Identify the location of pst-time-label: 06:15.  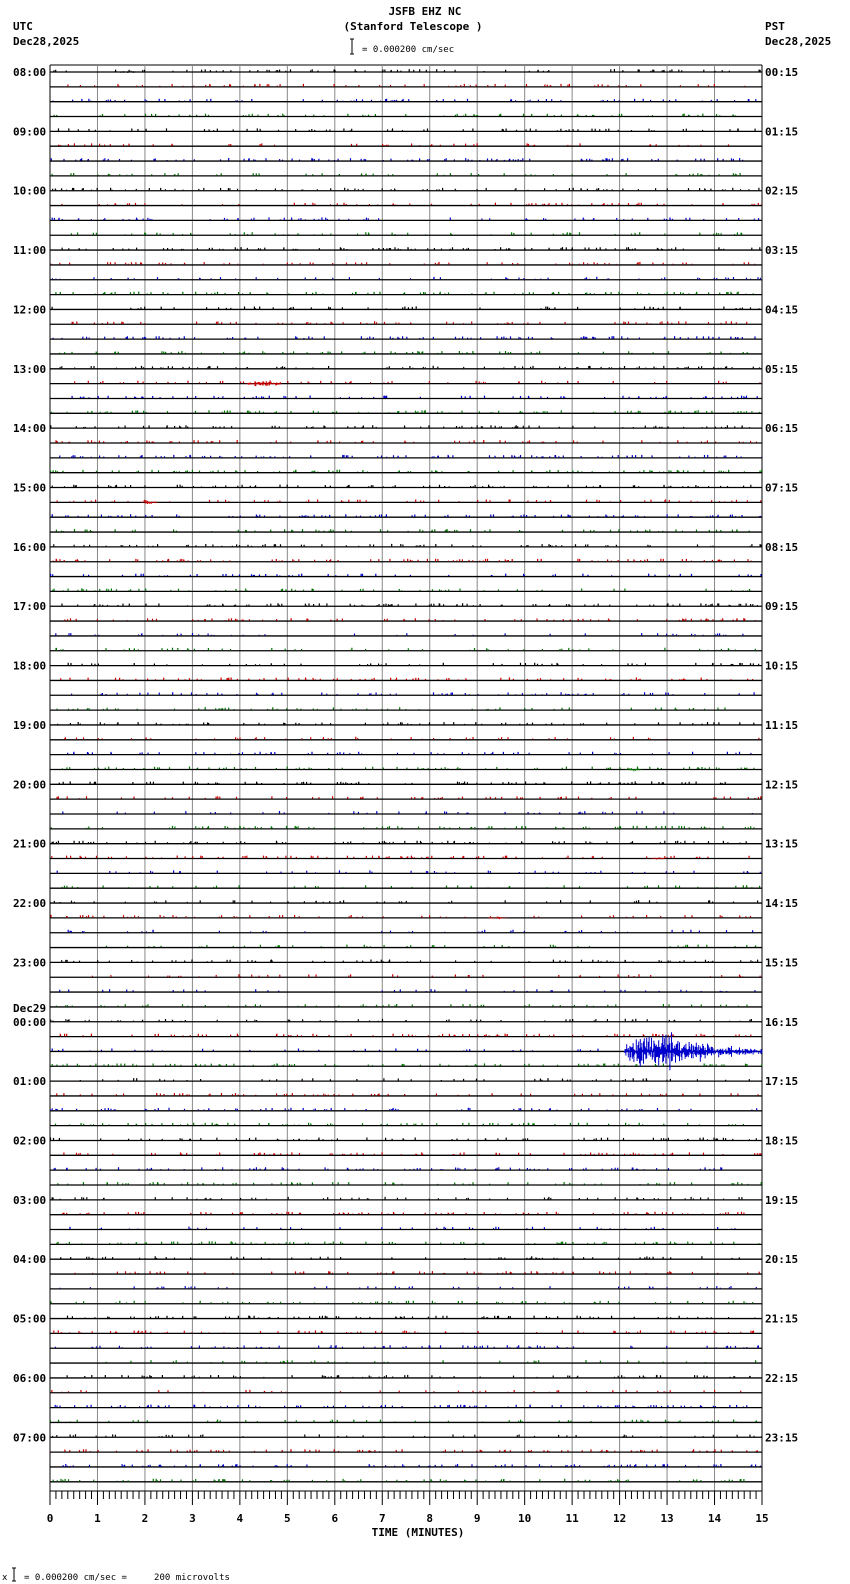
(781, 428).